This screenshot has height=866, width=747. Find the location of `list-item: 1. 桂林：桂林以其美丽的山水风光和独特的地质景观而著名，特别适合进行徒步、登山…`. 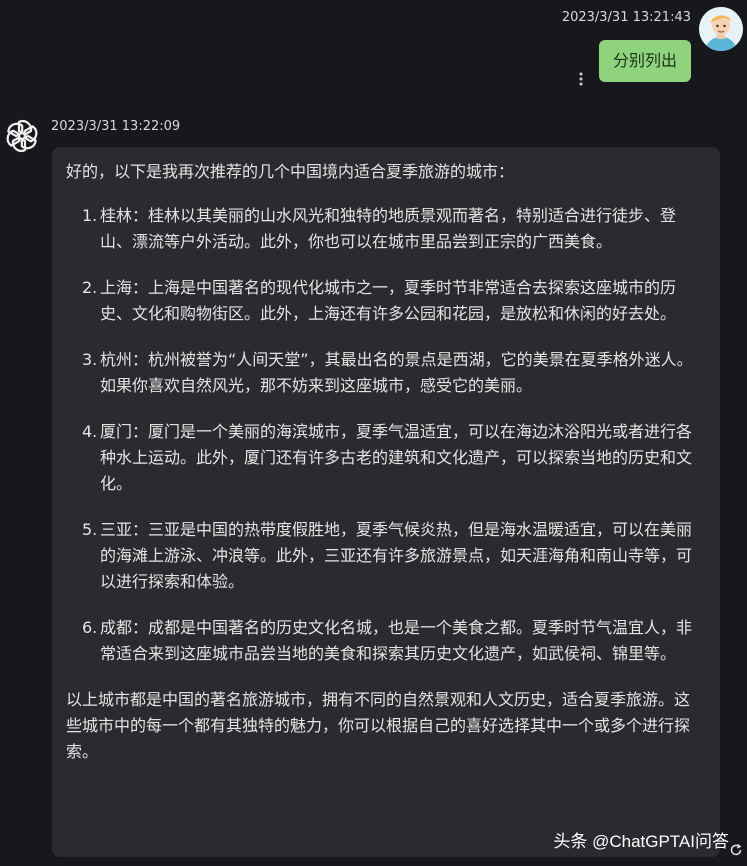

list-item: 1. 桂林：桂林以其美丽的山水风光和独特的地质景观而著名，特别适合进行徒步、登山… is located at coordinates (385, 229).